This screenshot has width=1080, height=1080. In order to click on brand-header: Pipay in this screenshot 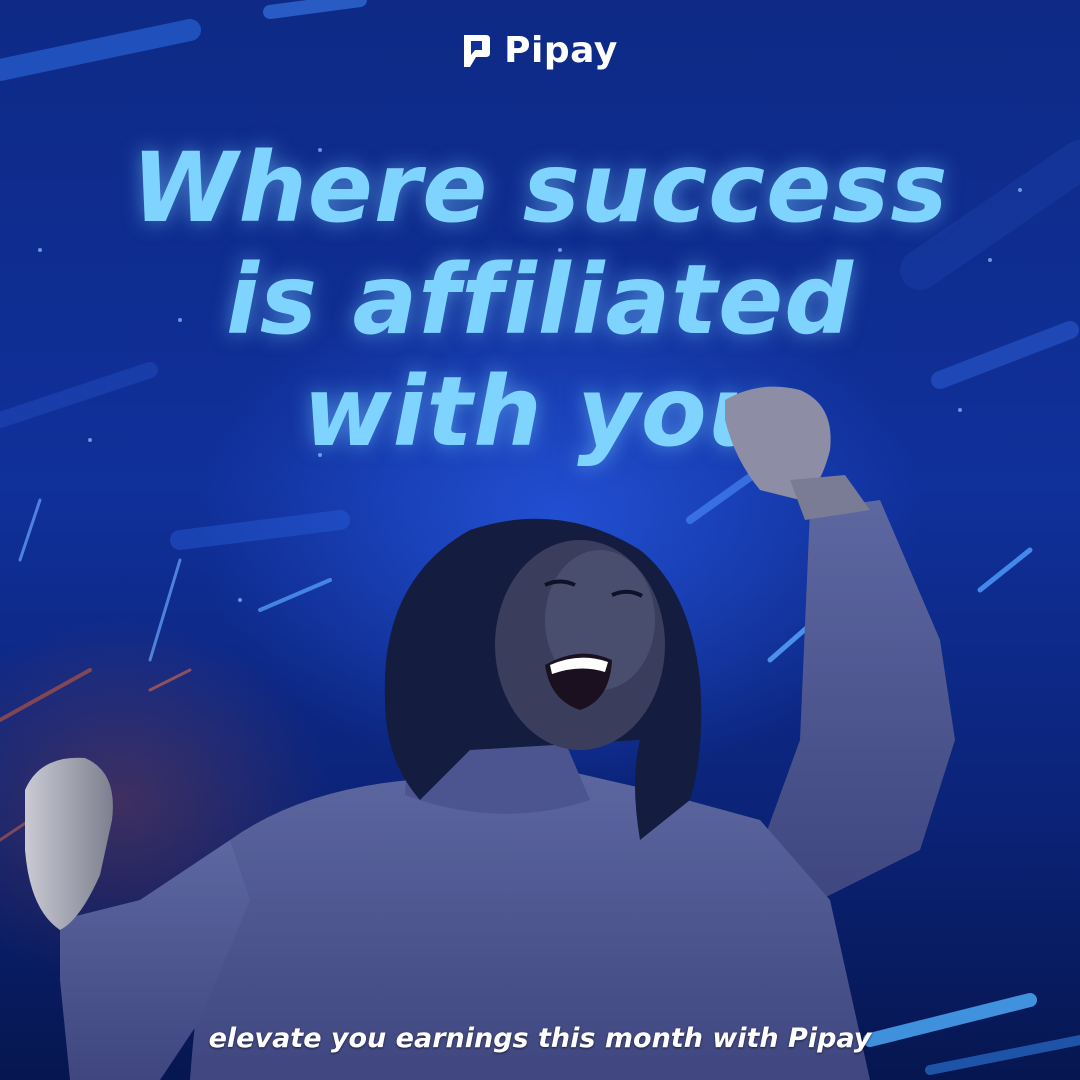, I will do `click(540, 50)`.